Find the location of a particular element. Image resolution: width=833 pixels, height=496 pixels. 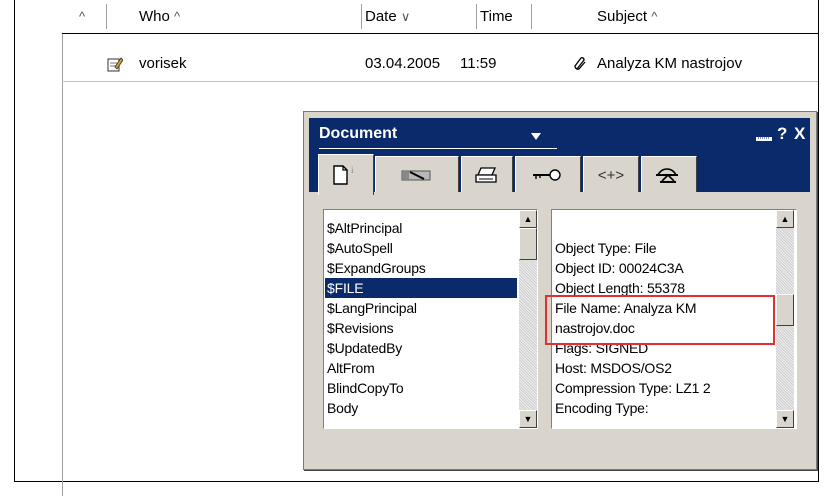

value-line: Object Type: File is located at coordinates (606, 248).